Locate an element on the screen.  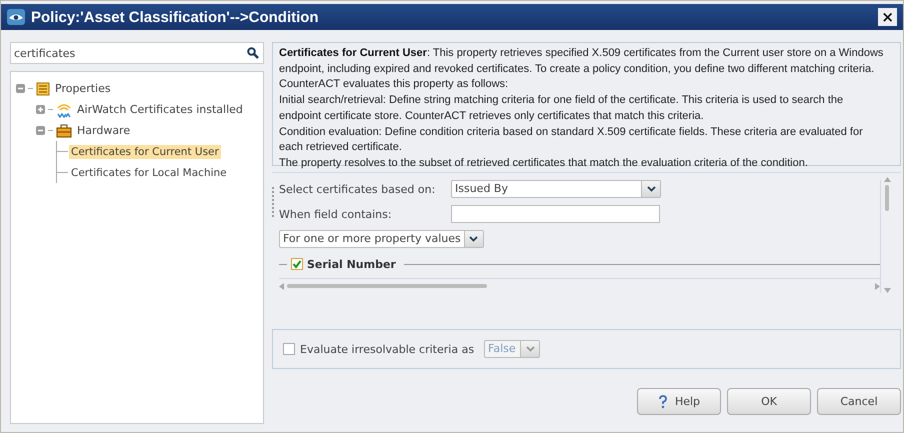
list-icon is located at coordinates (43, 89).